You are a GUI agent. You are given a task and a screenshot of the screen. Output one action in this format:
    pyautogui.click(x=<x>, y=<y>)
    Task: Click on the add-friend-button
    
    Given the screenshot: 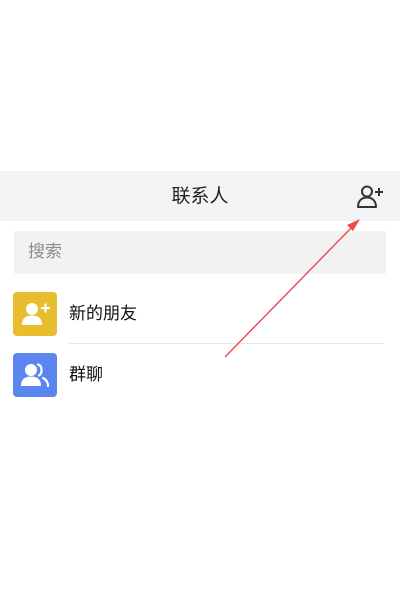 What is the action you would take?
    pyautogui.click(x=370, y=197)
    